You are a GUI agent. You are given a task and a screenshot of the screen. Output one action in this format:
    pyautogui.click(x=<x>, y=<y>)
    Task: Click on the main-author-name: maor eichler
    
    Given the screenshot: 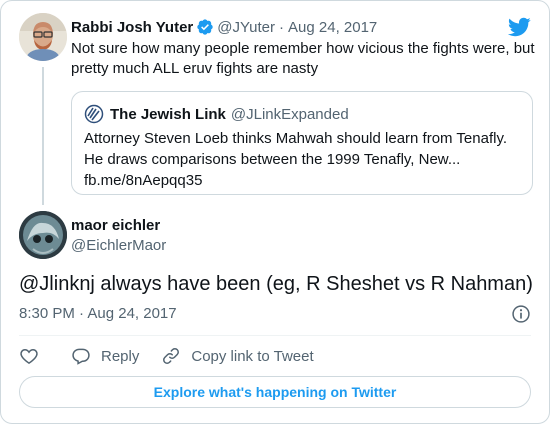 What is the action you would take?
    pyautogui.click(x=115, y=225)
    